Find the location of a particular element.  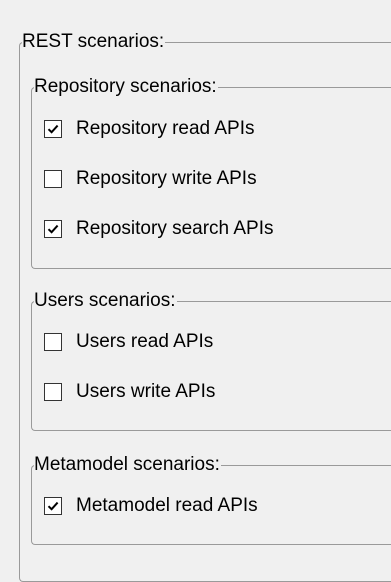

metamodel-scenarios-title: Metamodel scenarios: is located at coordinates (127, 465).